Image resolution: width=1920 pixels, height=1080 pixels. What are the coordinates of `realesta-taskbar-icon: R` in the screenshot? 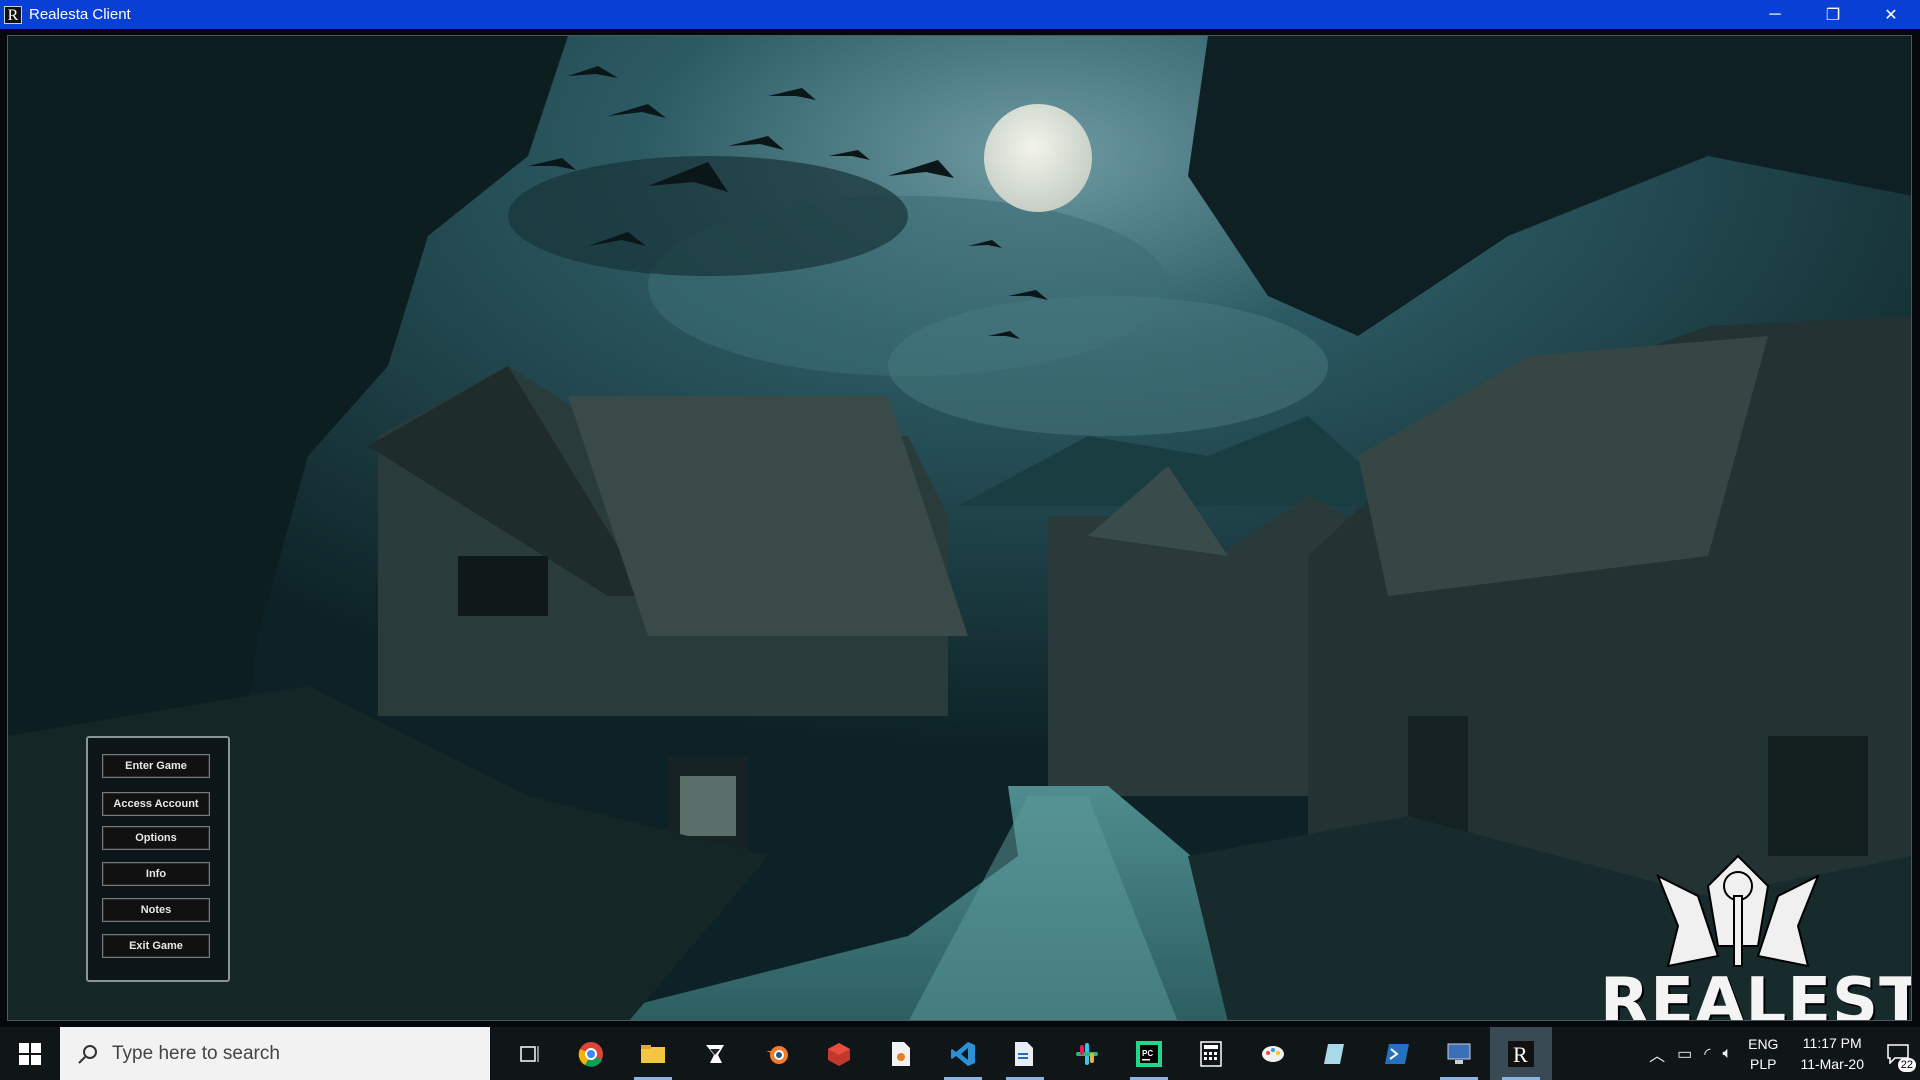 It's located at (1521, 1053).